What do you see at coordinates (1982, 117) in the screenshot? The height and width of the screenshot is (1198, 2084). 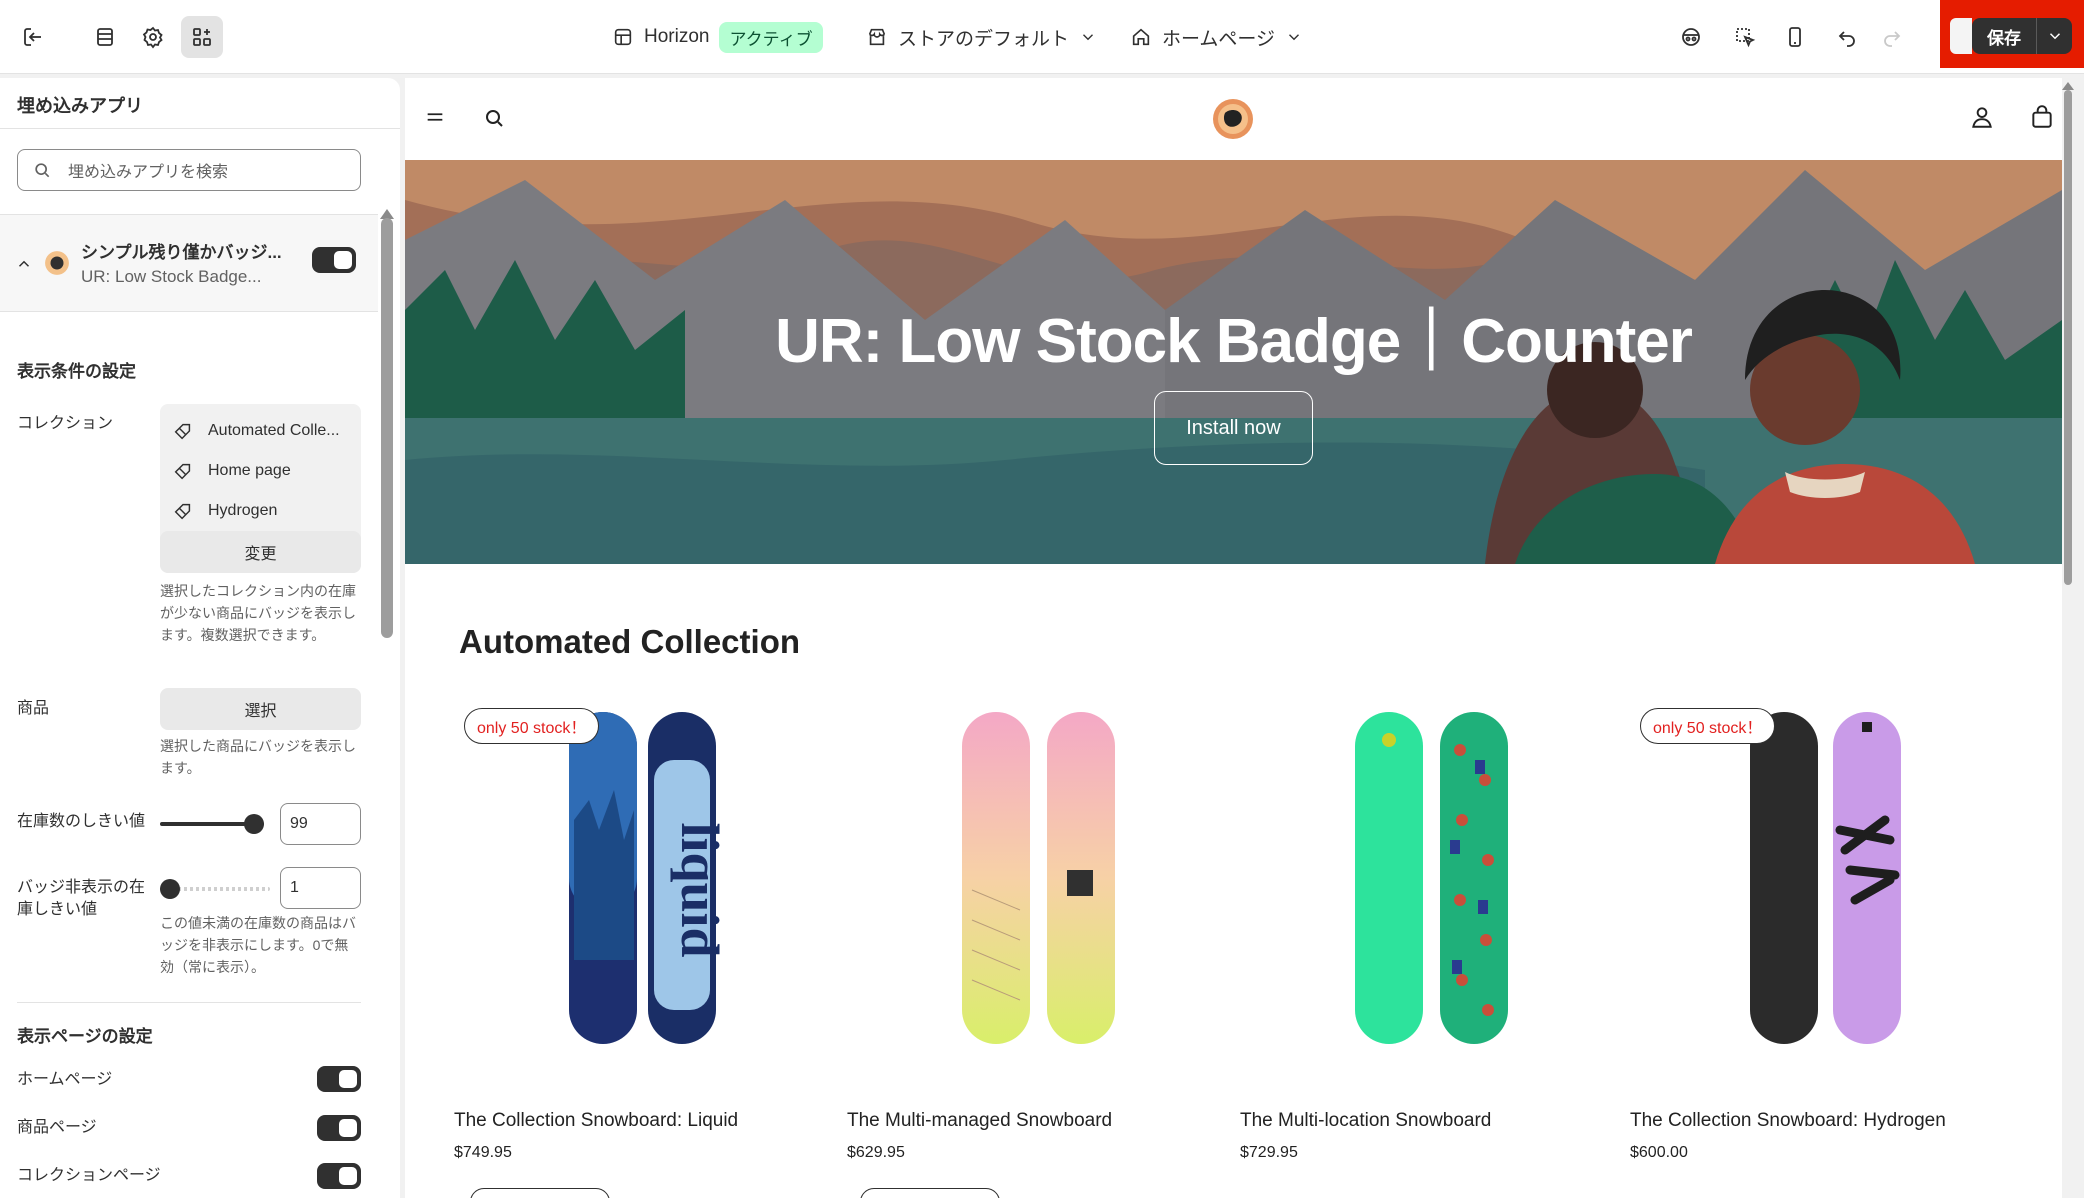 I see `account-icon` at bounding box center [1982, 117].